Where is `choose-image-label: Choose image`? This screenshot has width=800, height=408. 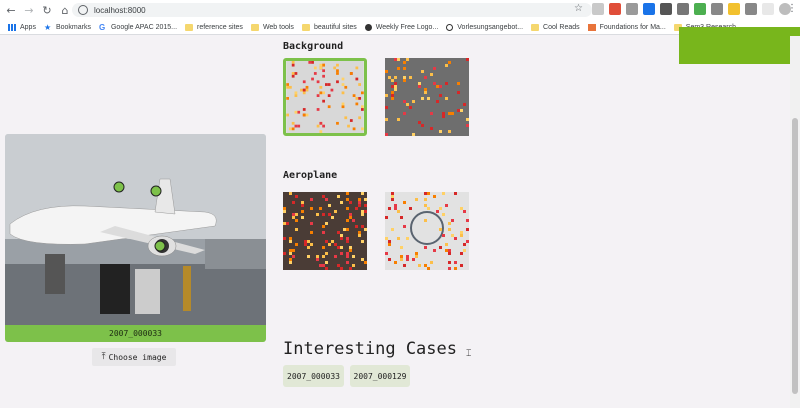
choose-image-label: Choose image is located at coordinates (137, 357).